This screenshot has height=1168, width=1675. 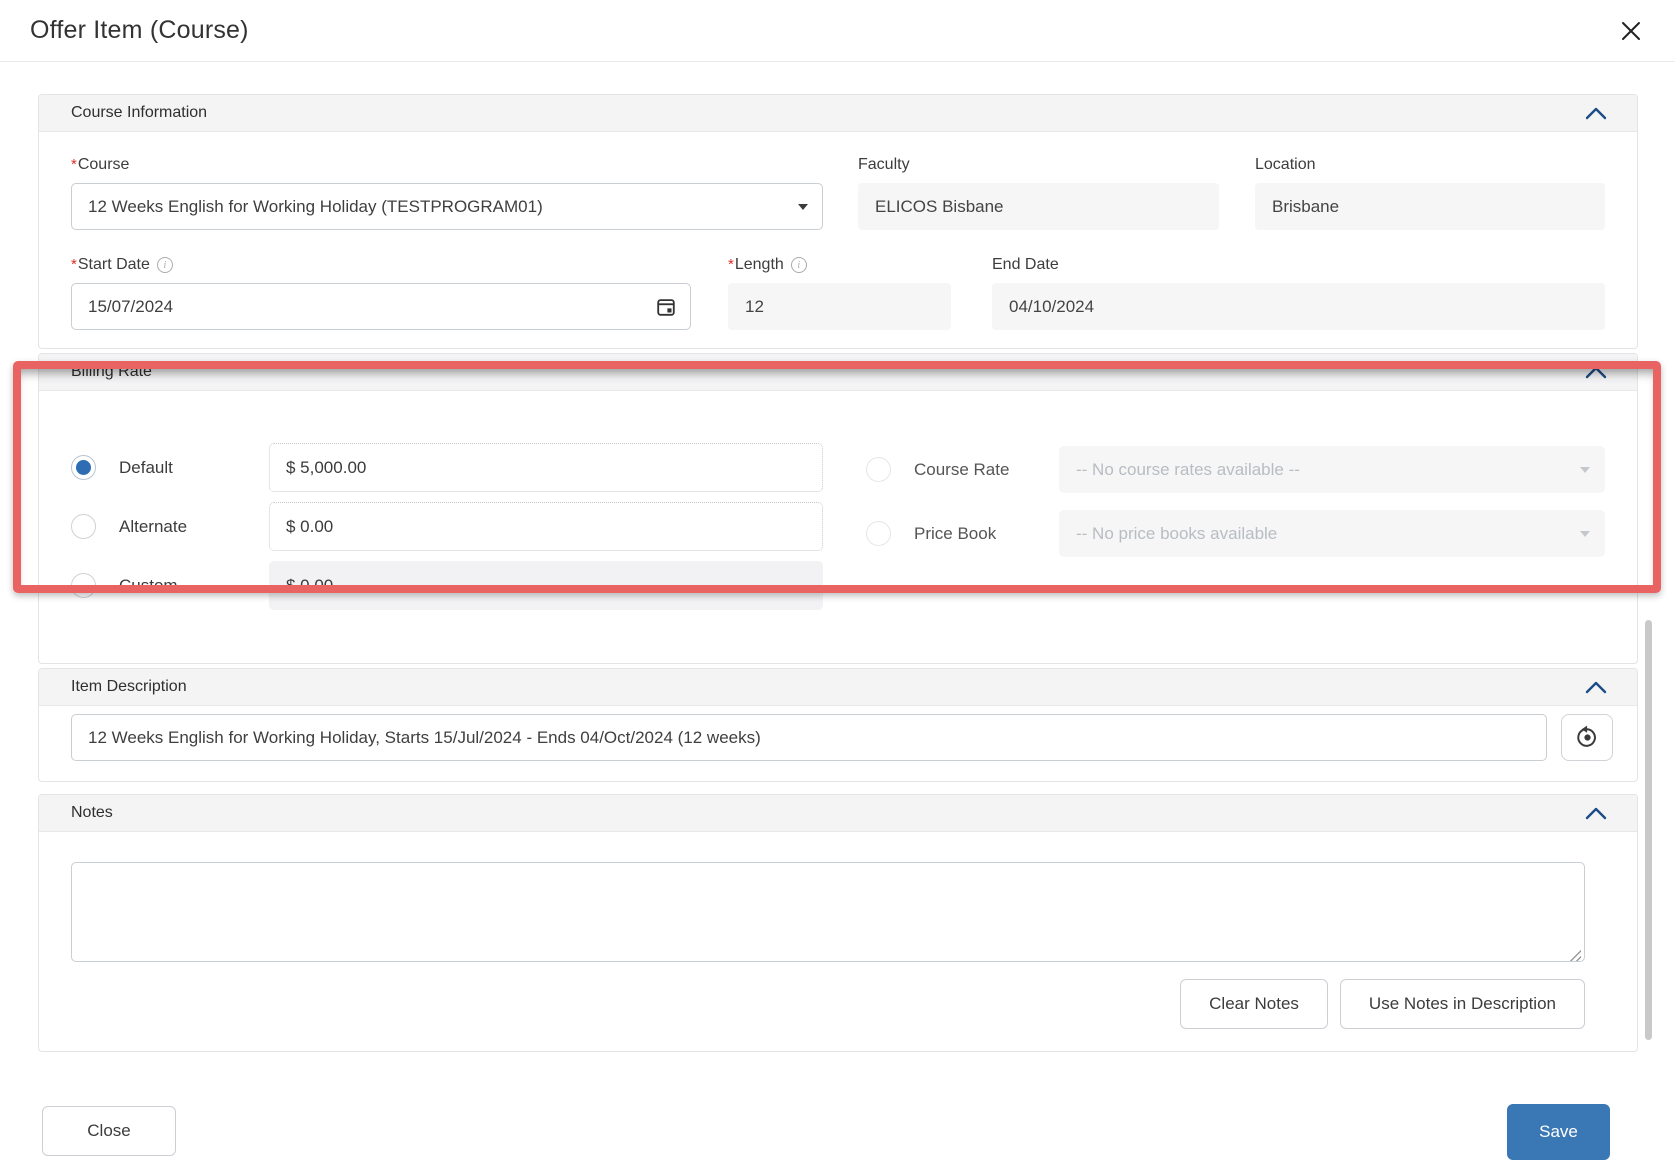 I want to click on course-information-title: Course Information, so click(x=139, y=112).